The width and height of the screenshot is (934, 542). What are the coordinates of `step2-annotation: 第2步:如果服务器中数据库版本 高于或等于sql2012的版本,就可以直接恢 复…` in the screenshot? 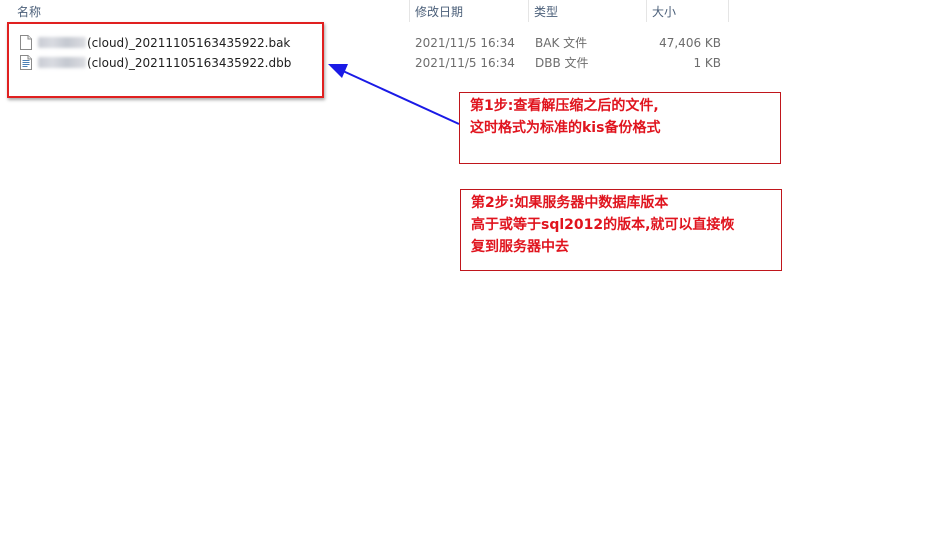 It's located at (621, 230).